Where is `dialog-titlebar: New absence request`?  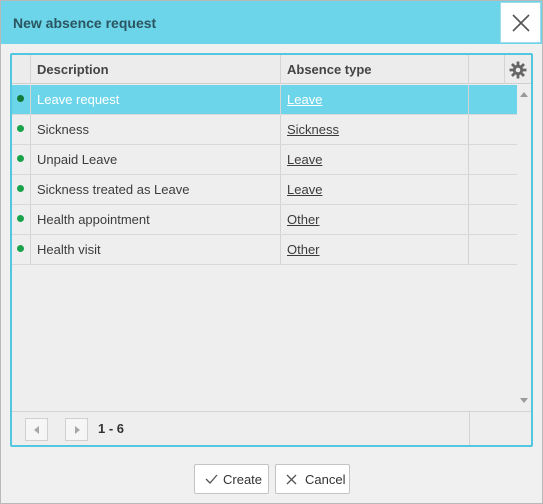 dialog-titlebar: New absence request is located at coordinates (271, 22).